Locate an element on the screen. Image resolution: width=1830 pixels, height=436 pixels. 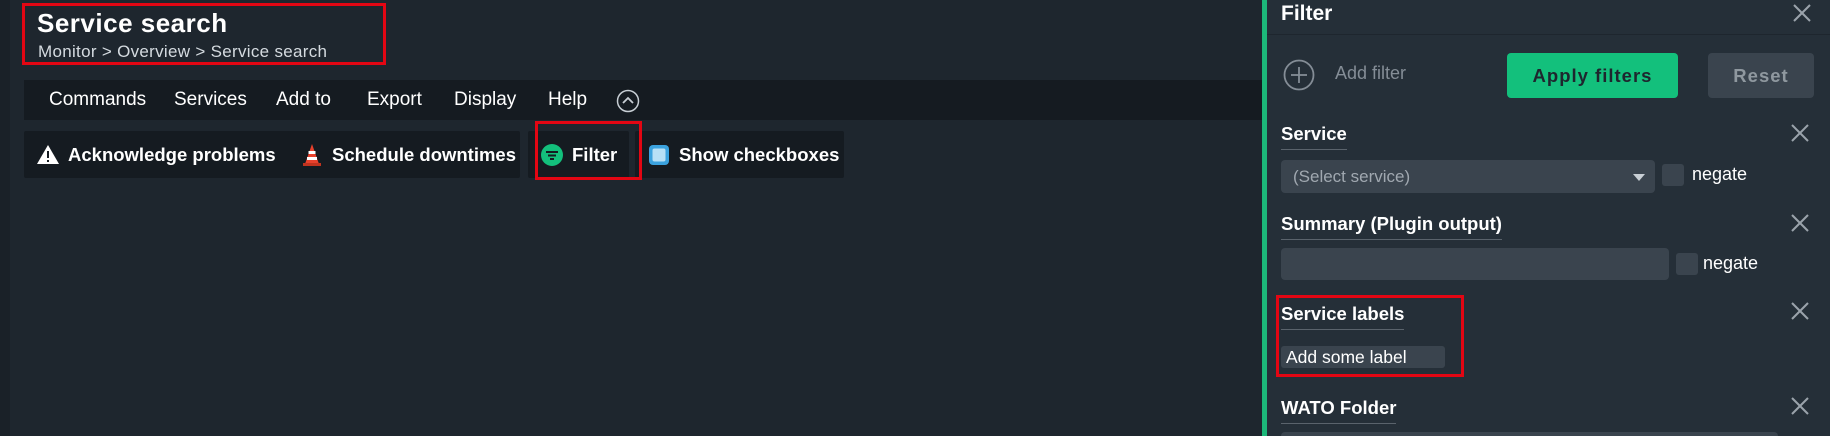
remove-service-filter-icon is located at coordinates (1800, 133).